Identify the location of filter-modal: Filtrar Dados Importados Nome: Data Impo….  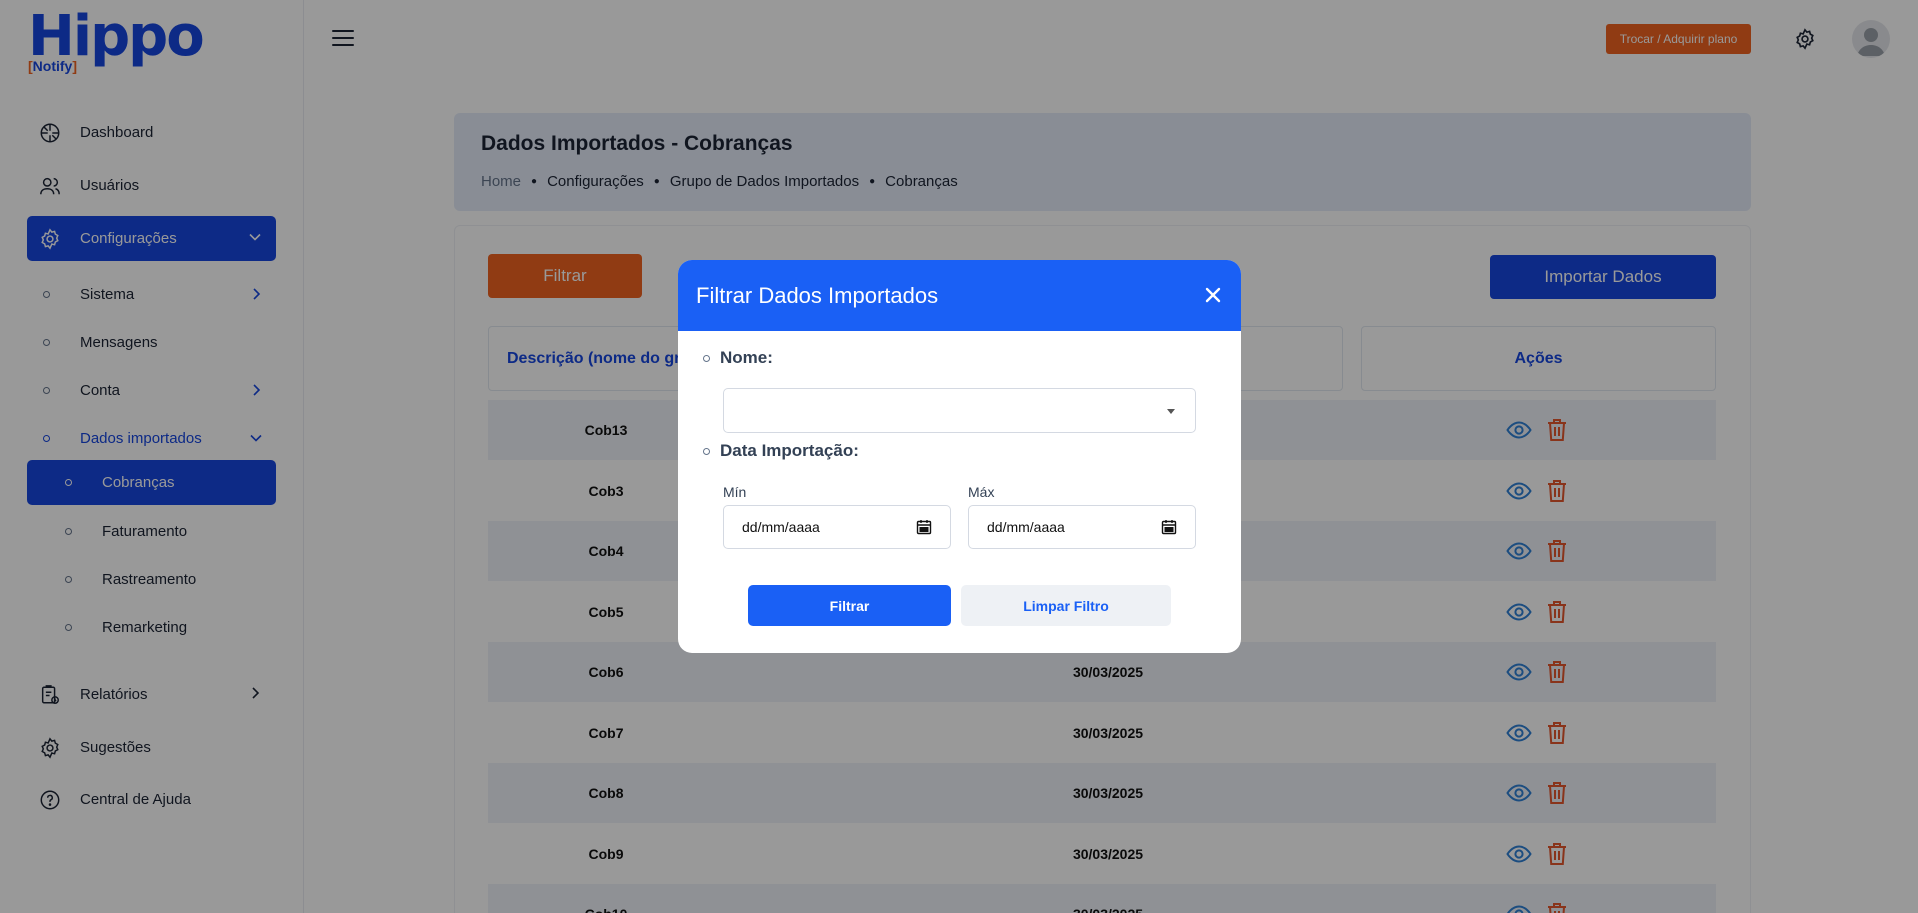
(959, 456).